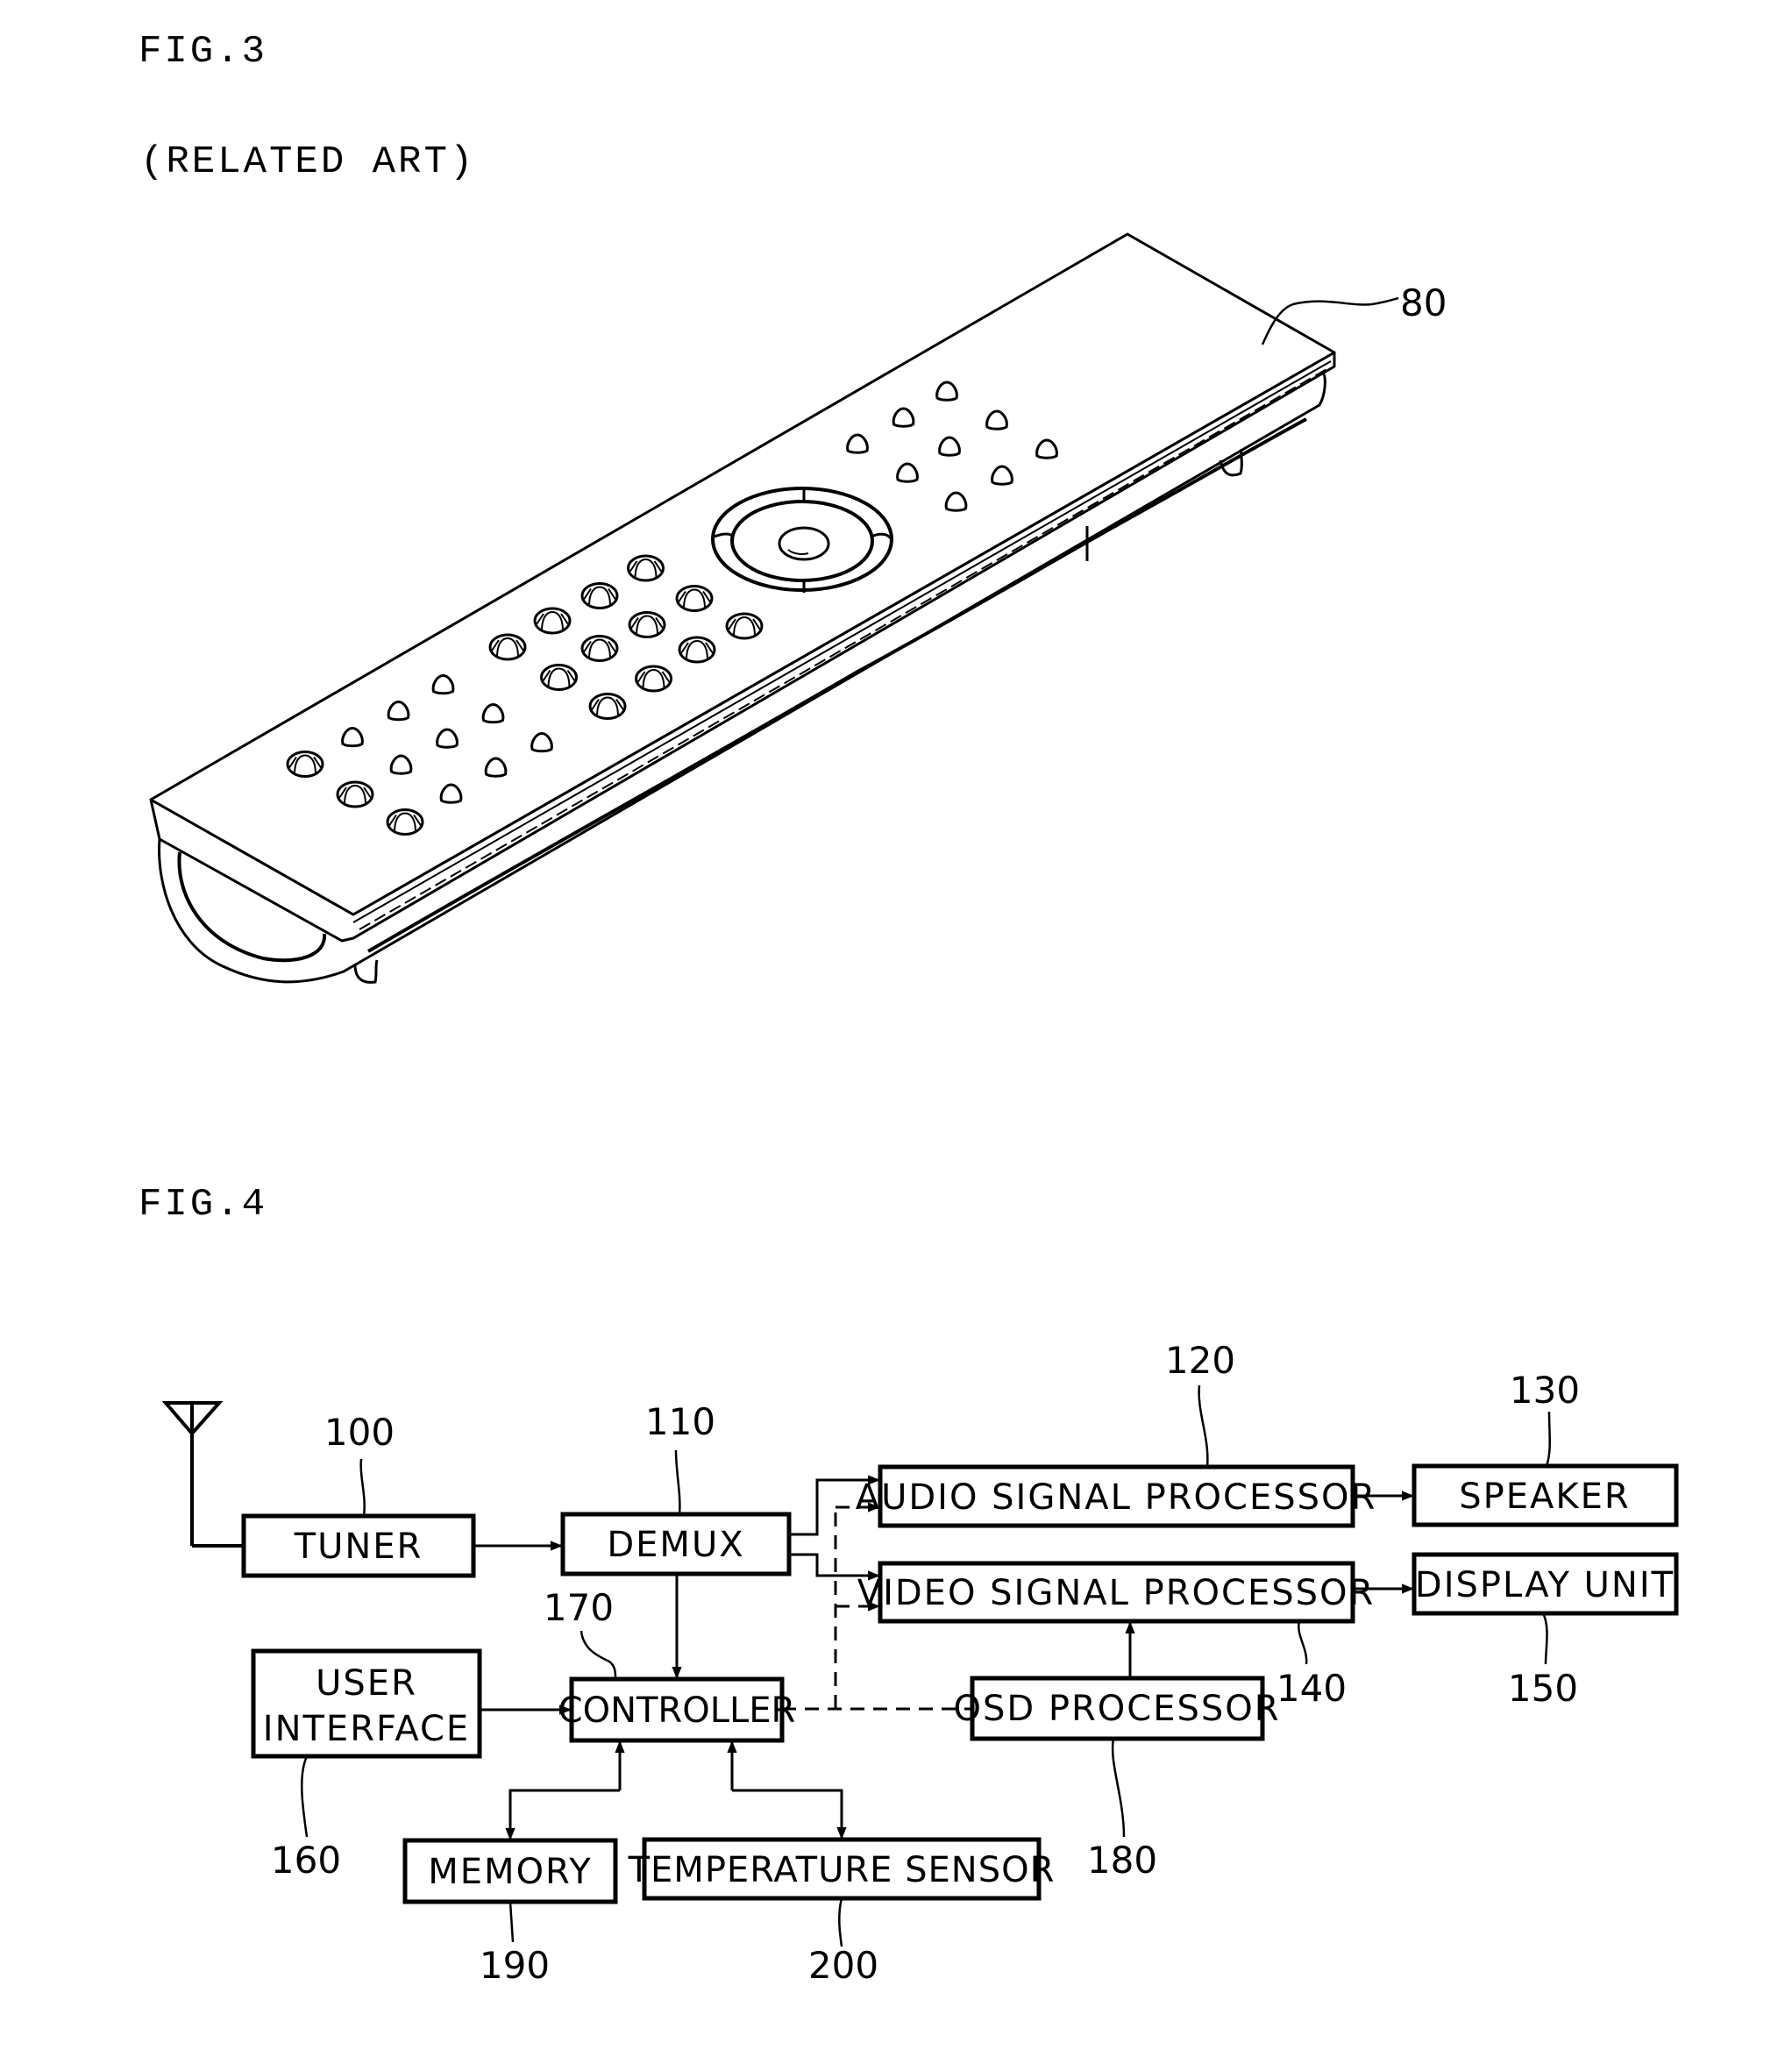 This screenshot has width=1792, height=2071. I want to click on figure-4-title: FIG.4, so click(203, 1205).